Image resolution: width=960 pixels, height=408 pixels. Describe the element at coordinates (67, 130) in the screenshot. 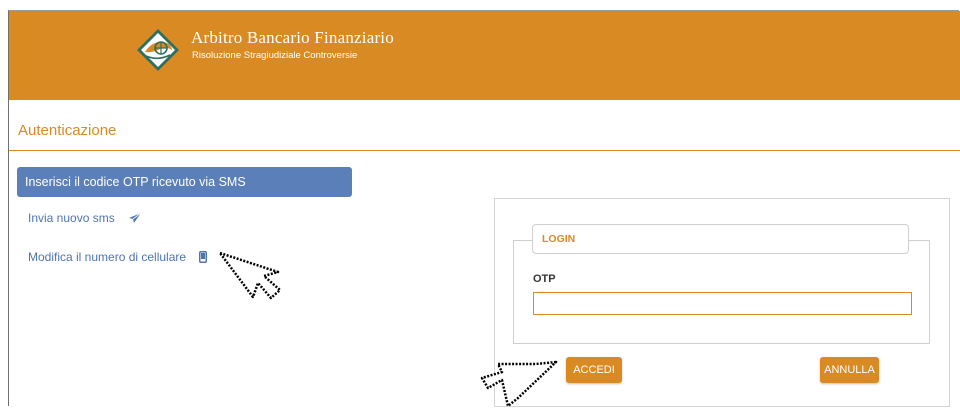

I see `page-title: Autenticazione` at that location.